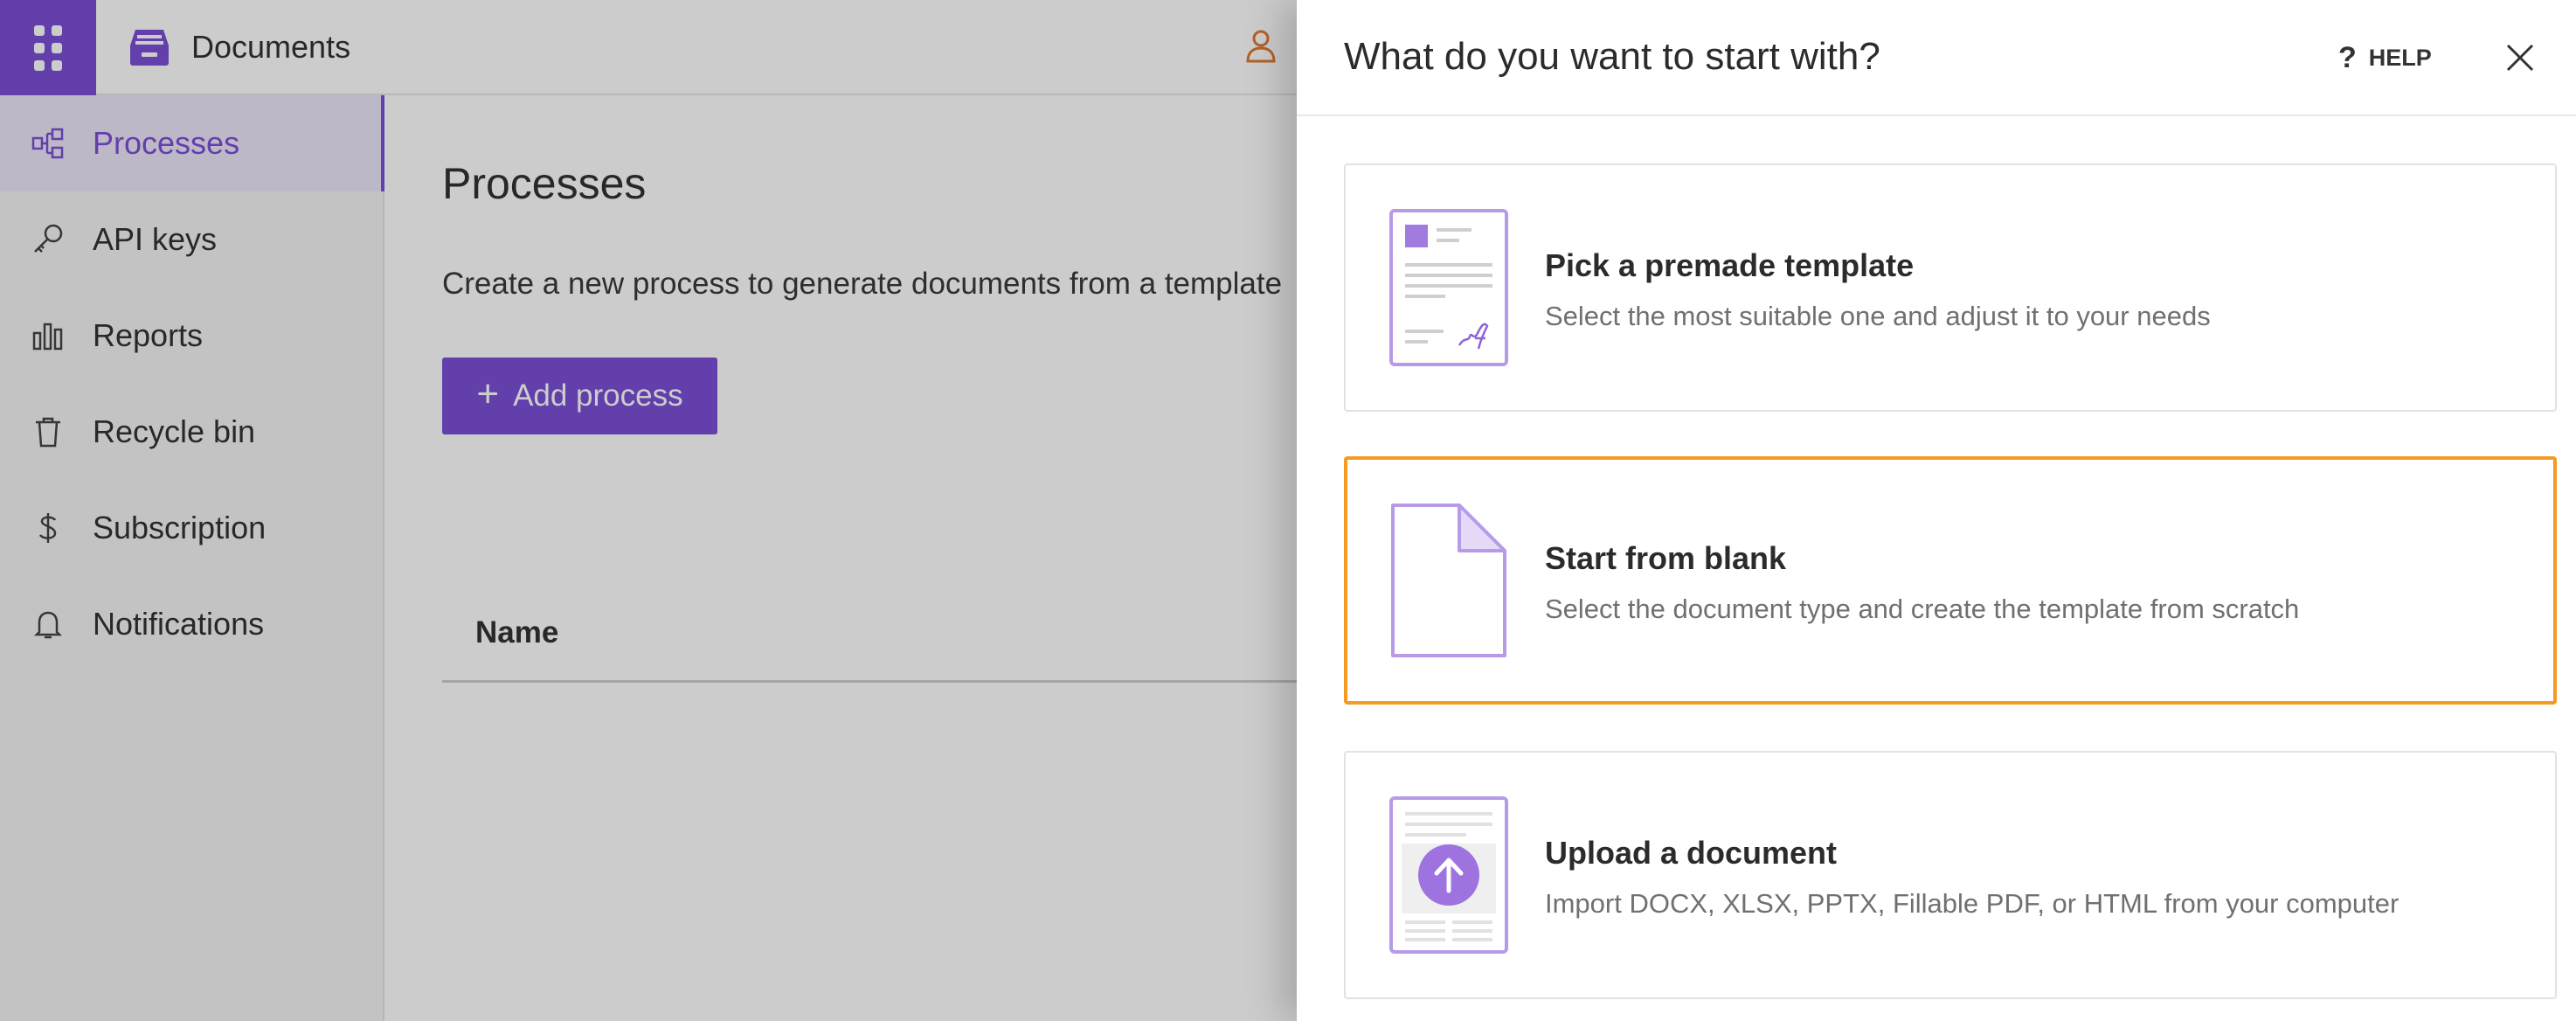  What do you see at coordinates (2520, 58) in the screenshot?
I see `close-icon` at bounding box center [2520, 58].